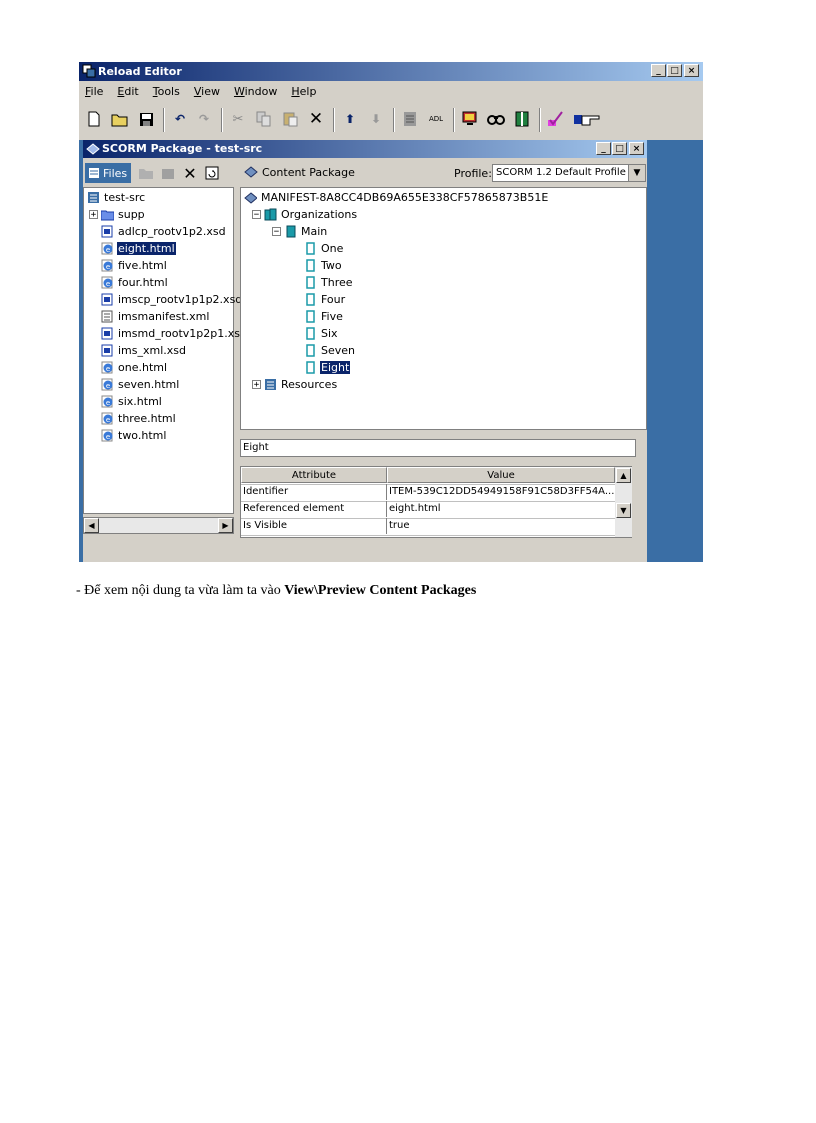 This screenshot has height=1123, width=816. I want to click on find-binoculars-icon, so click(496, 119).